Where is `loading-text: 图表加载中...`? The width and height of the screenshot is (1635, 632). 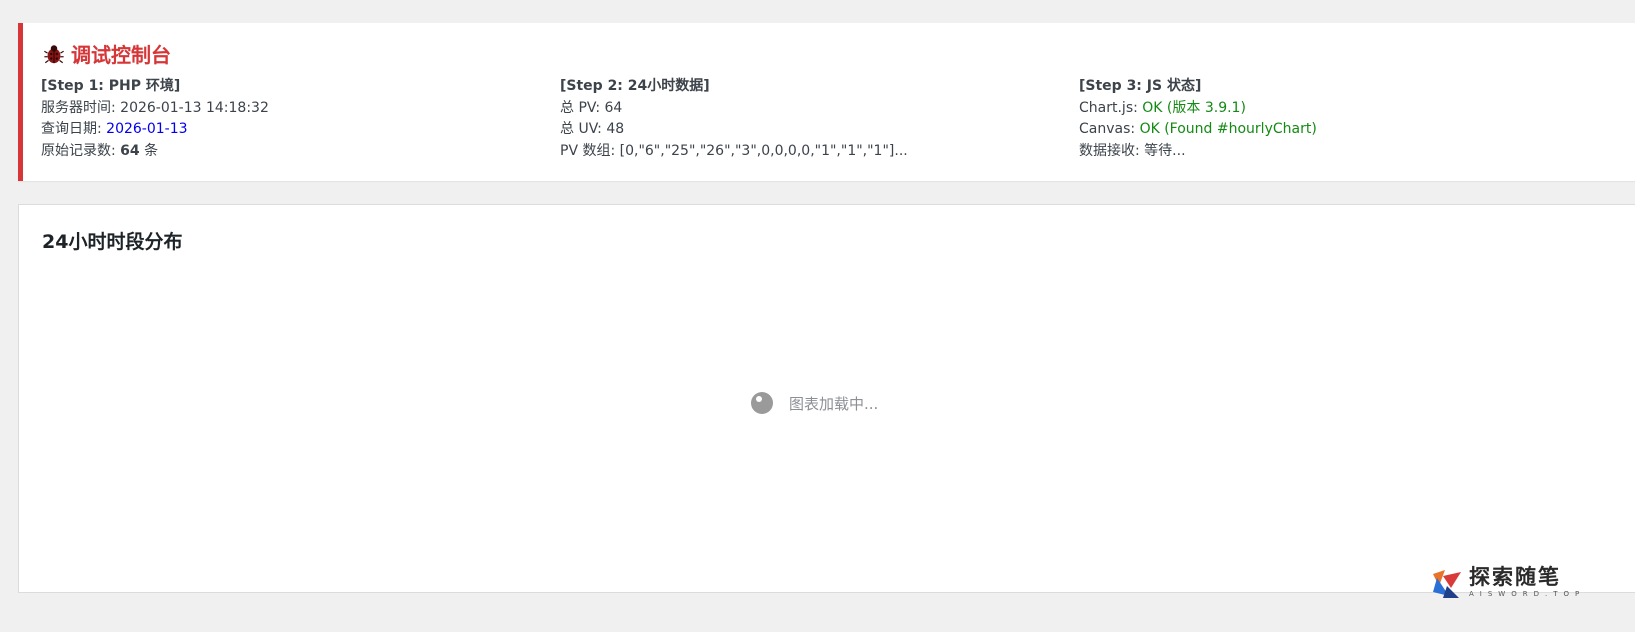
loading-text: 图表加载中... is located at coordinates (834, 403).